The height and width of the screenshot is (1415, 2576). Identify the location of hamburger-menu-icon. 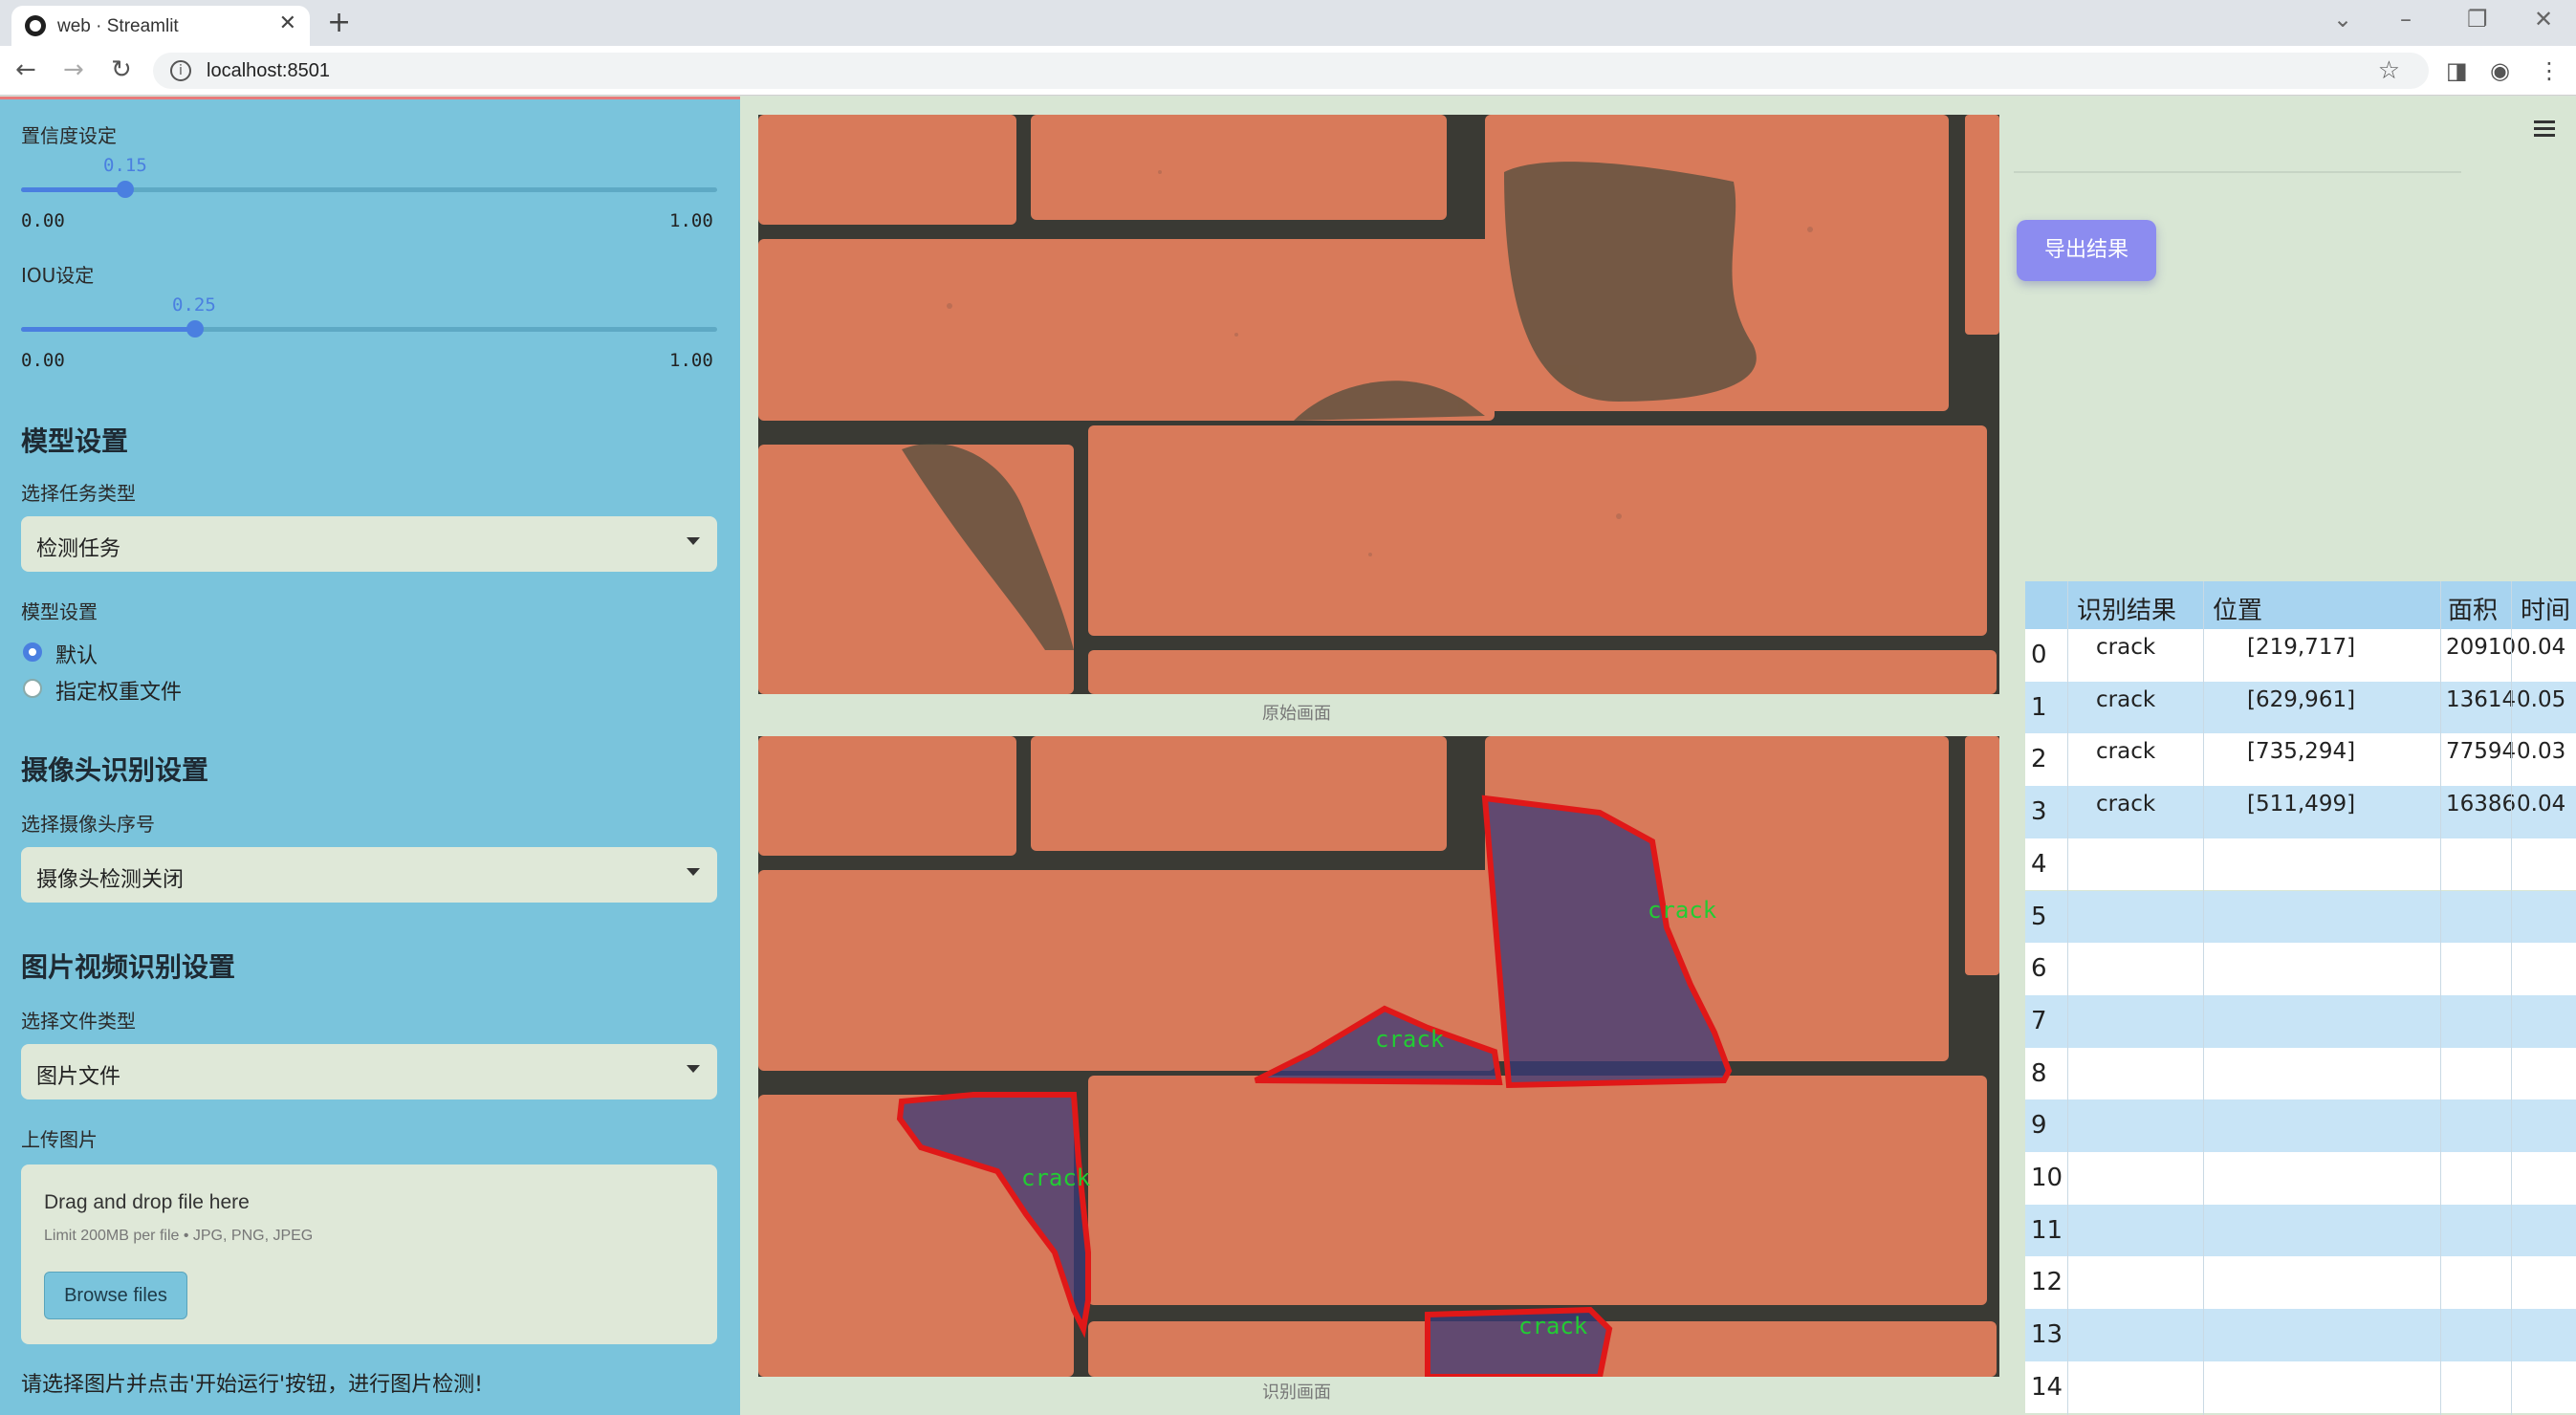
(2544, 129).